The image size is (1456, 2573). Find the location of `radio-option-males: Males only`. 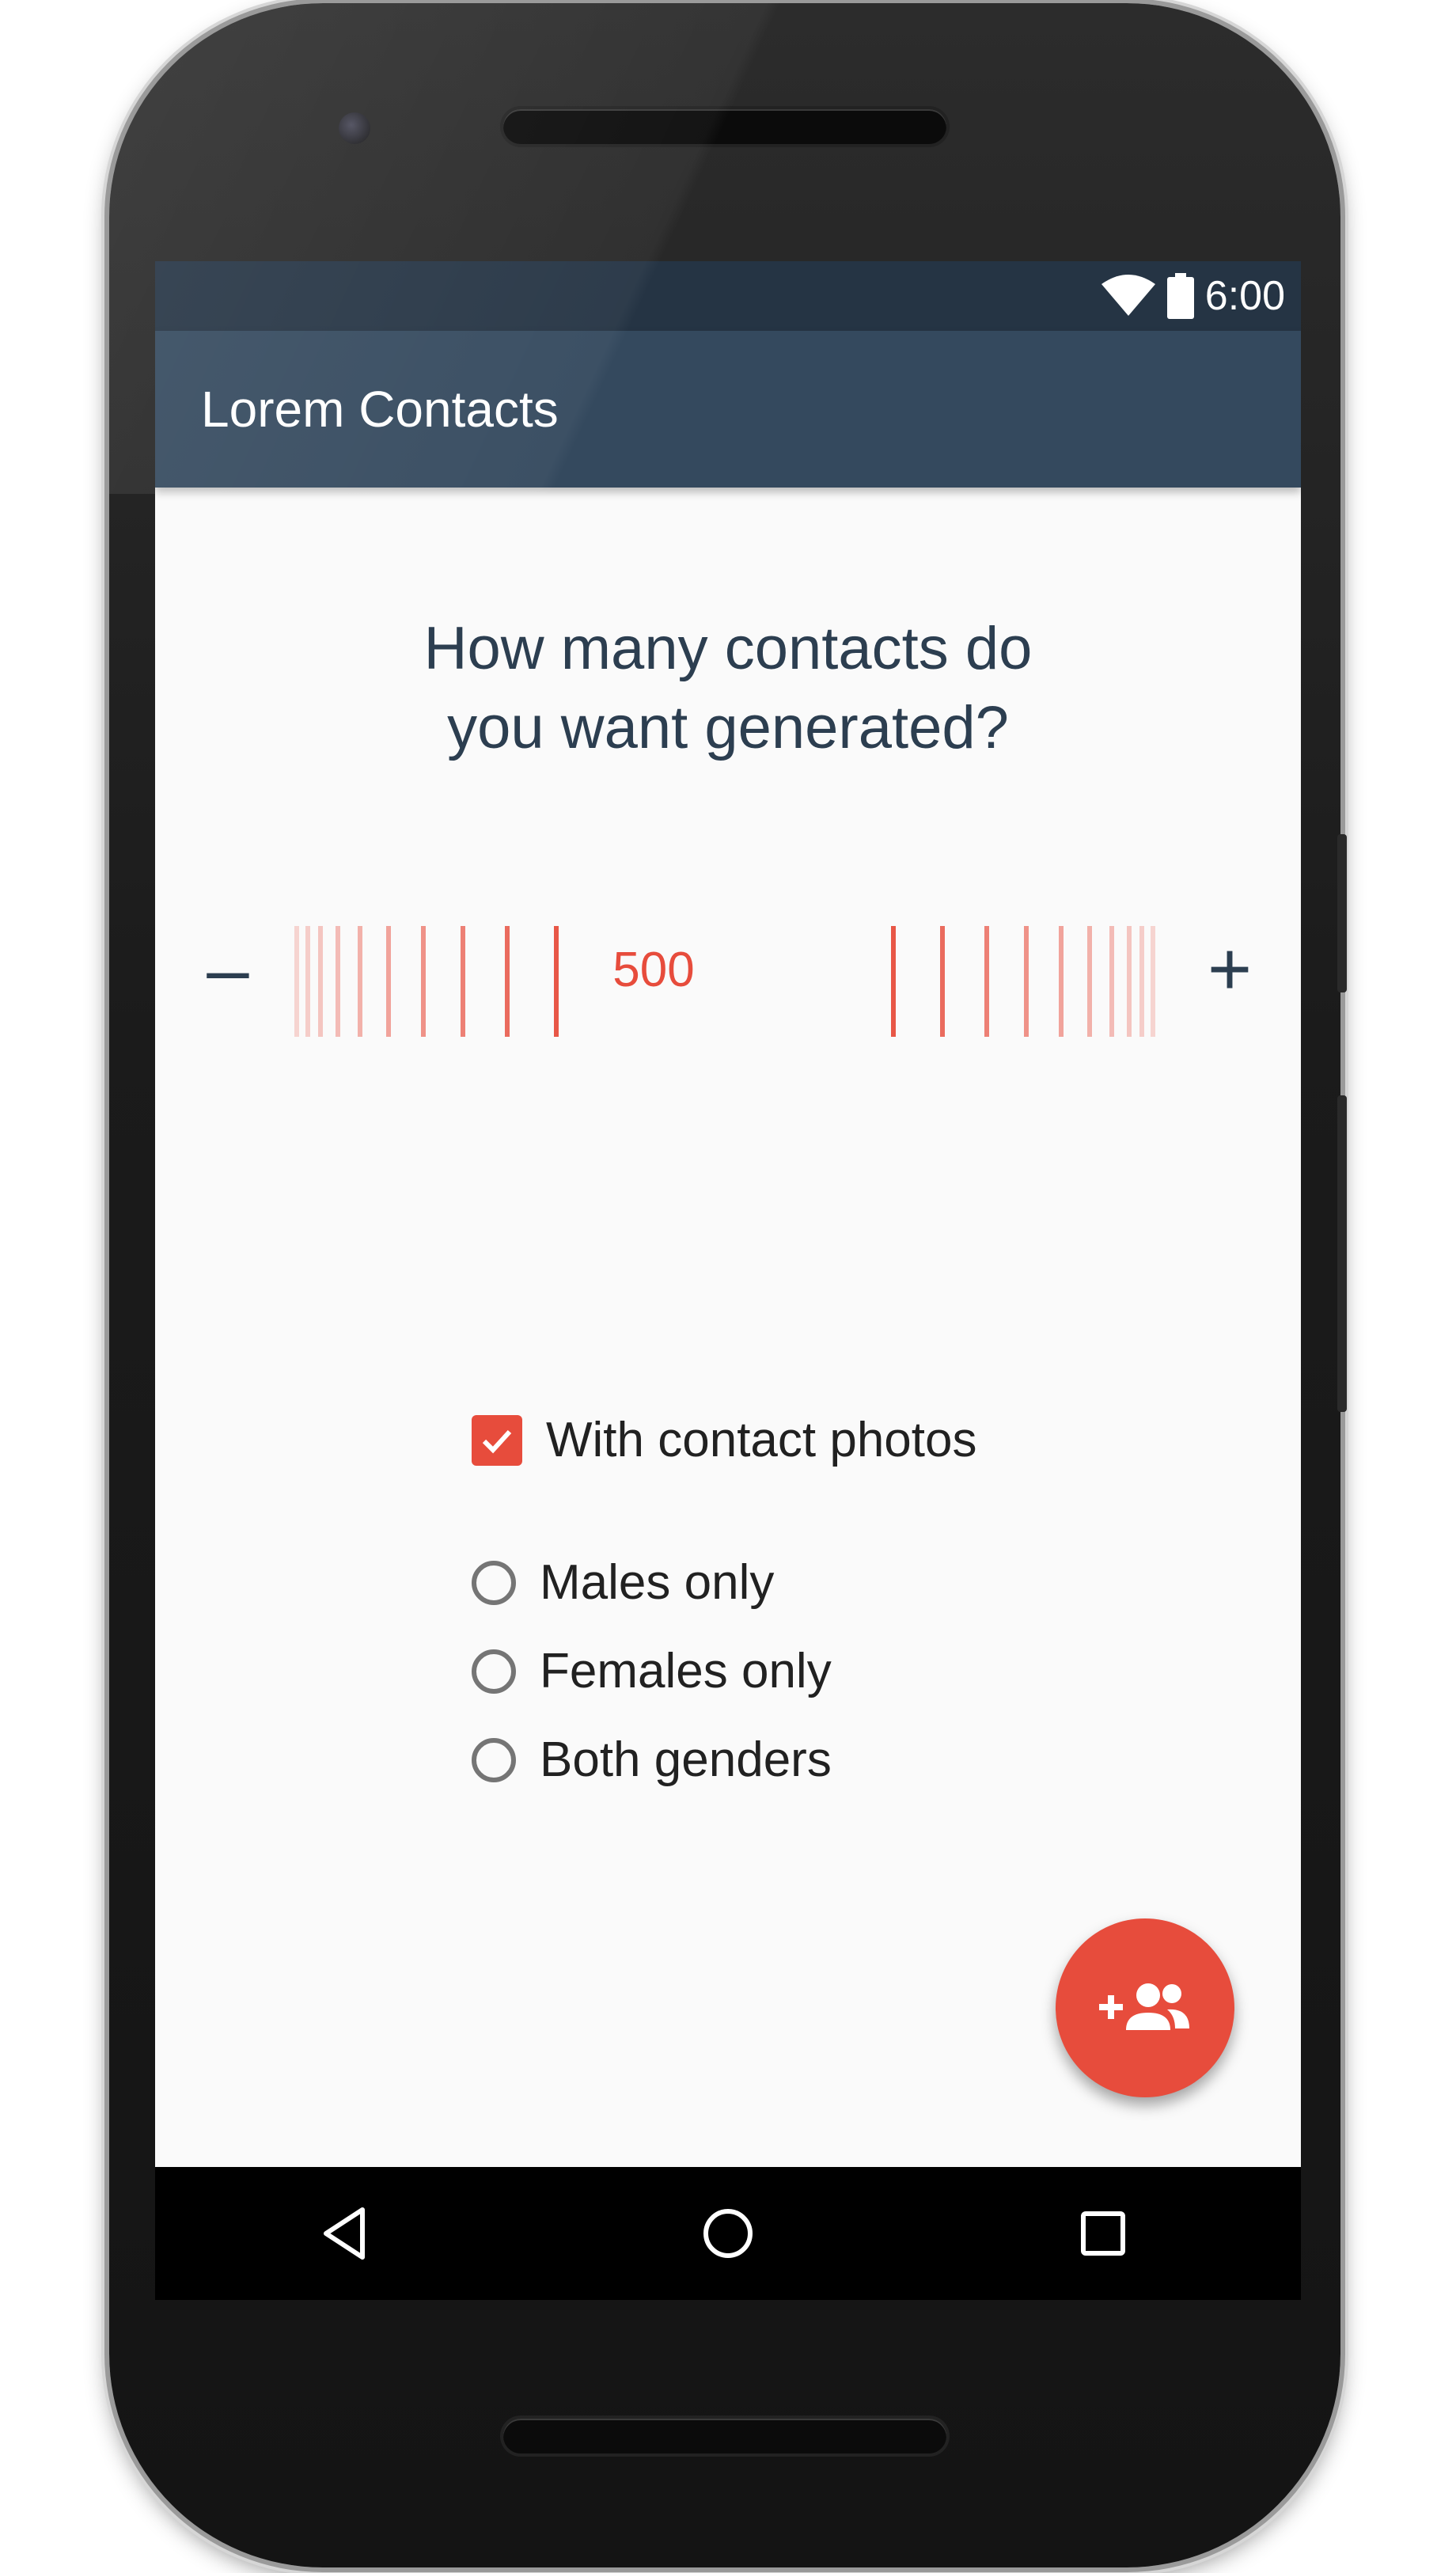

radio-option-males: Males only is located at coordinates (623, 1582).